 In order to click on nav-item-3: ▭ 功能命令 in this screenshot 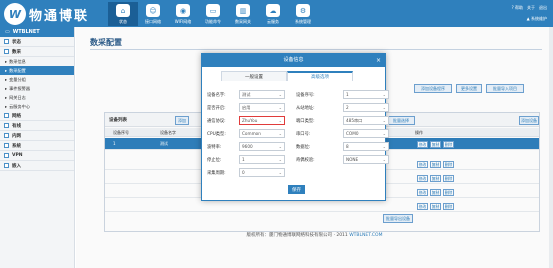, I will do `click(213, 14)`.